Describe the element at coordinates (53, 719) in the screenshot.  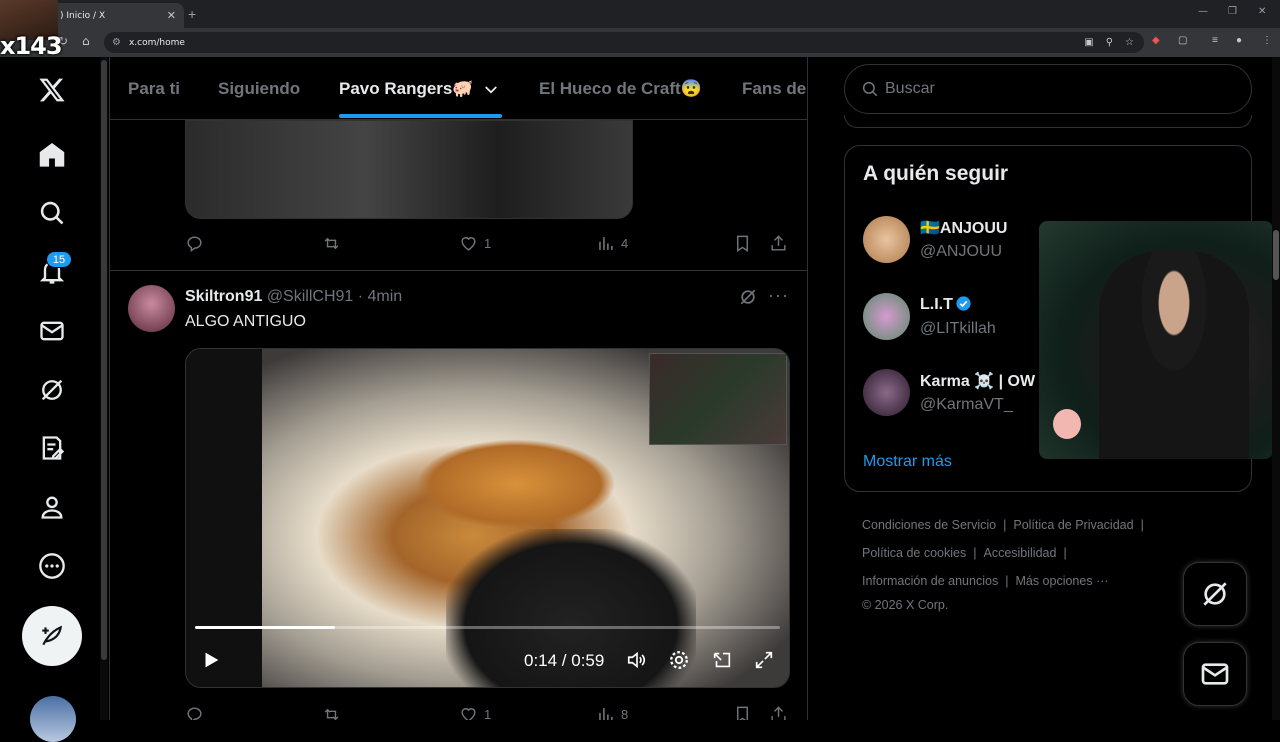
I see `account-avatar` at that location.